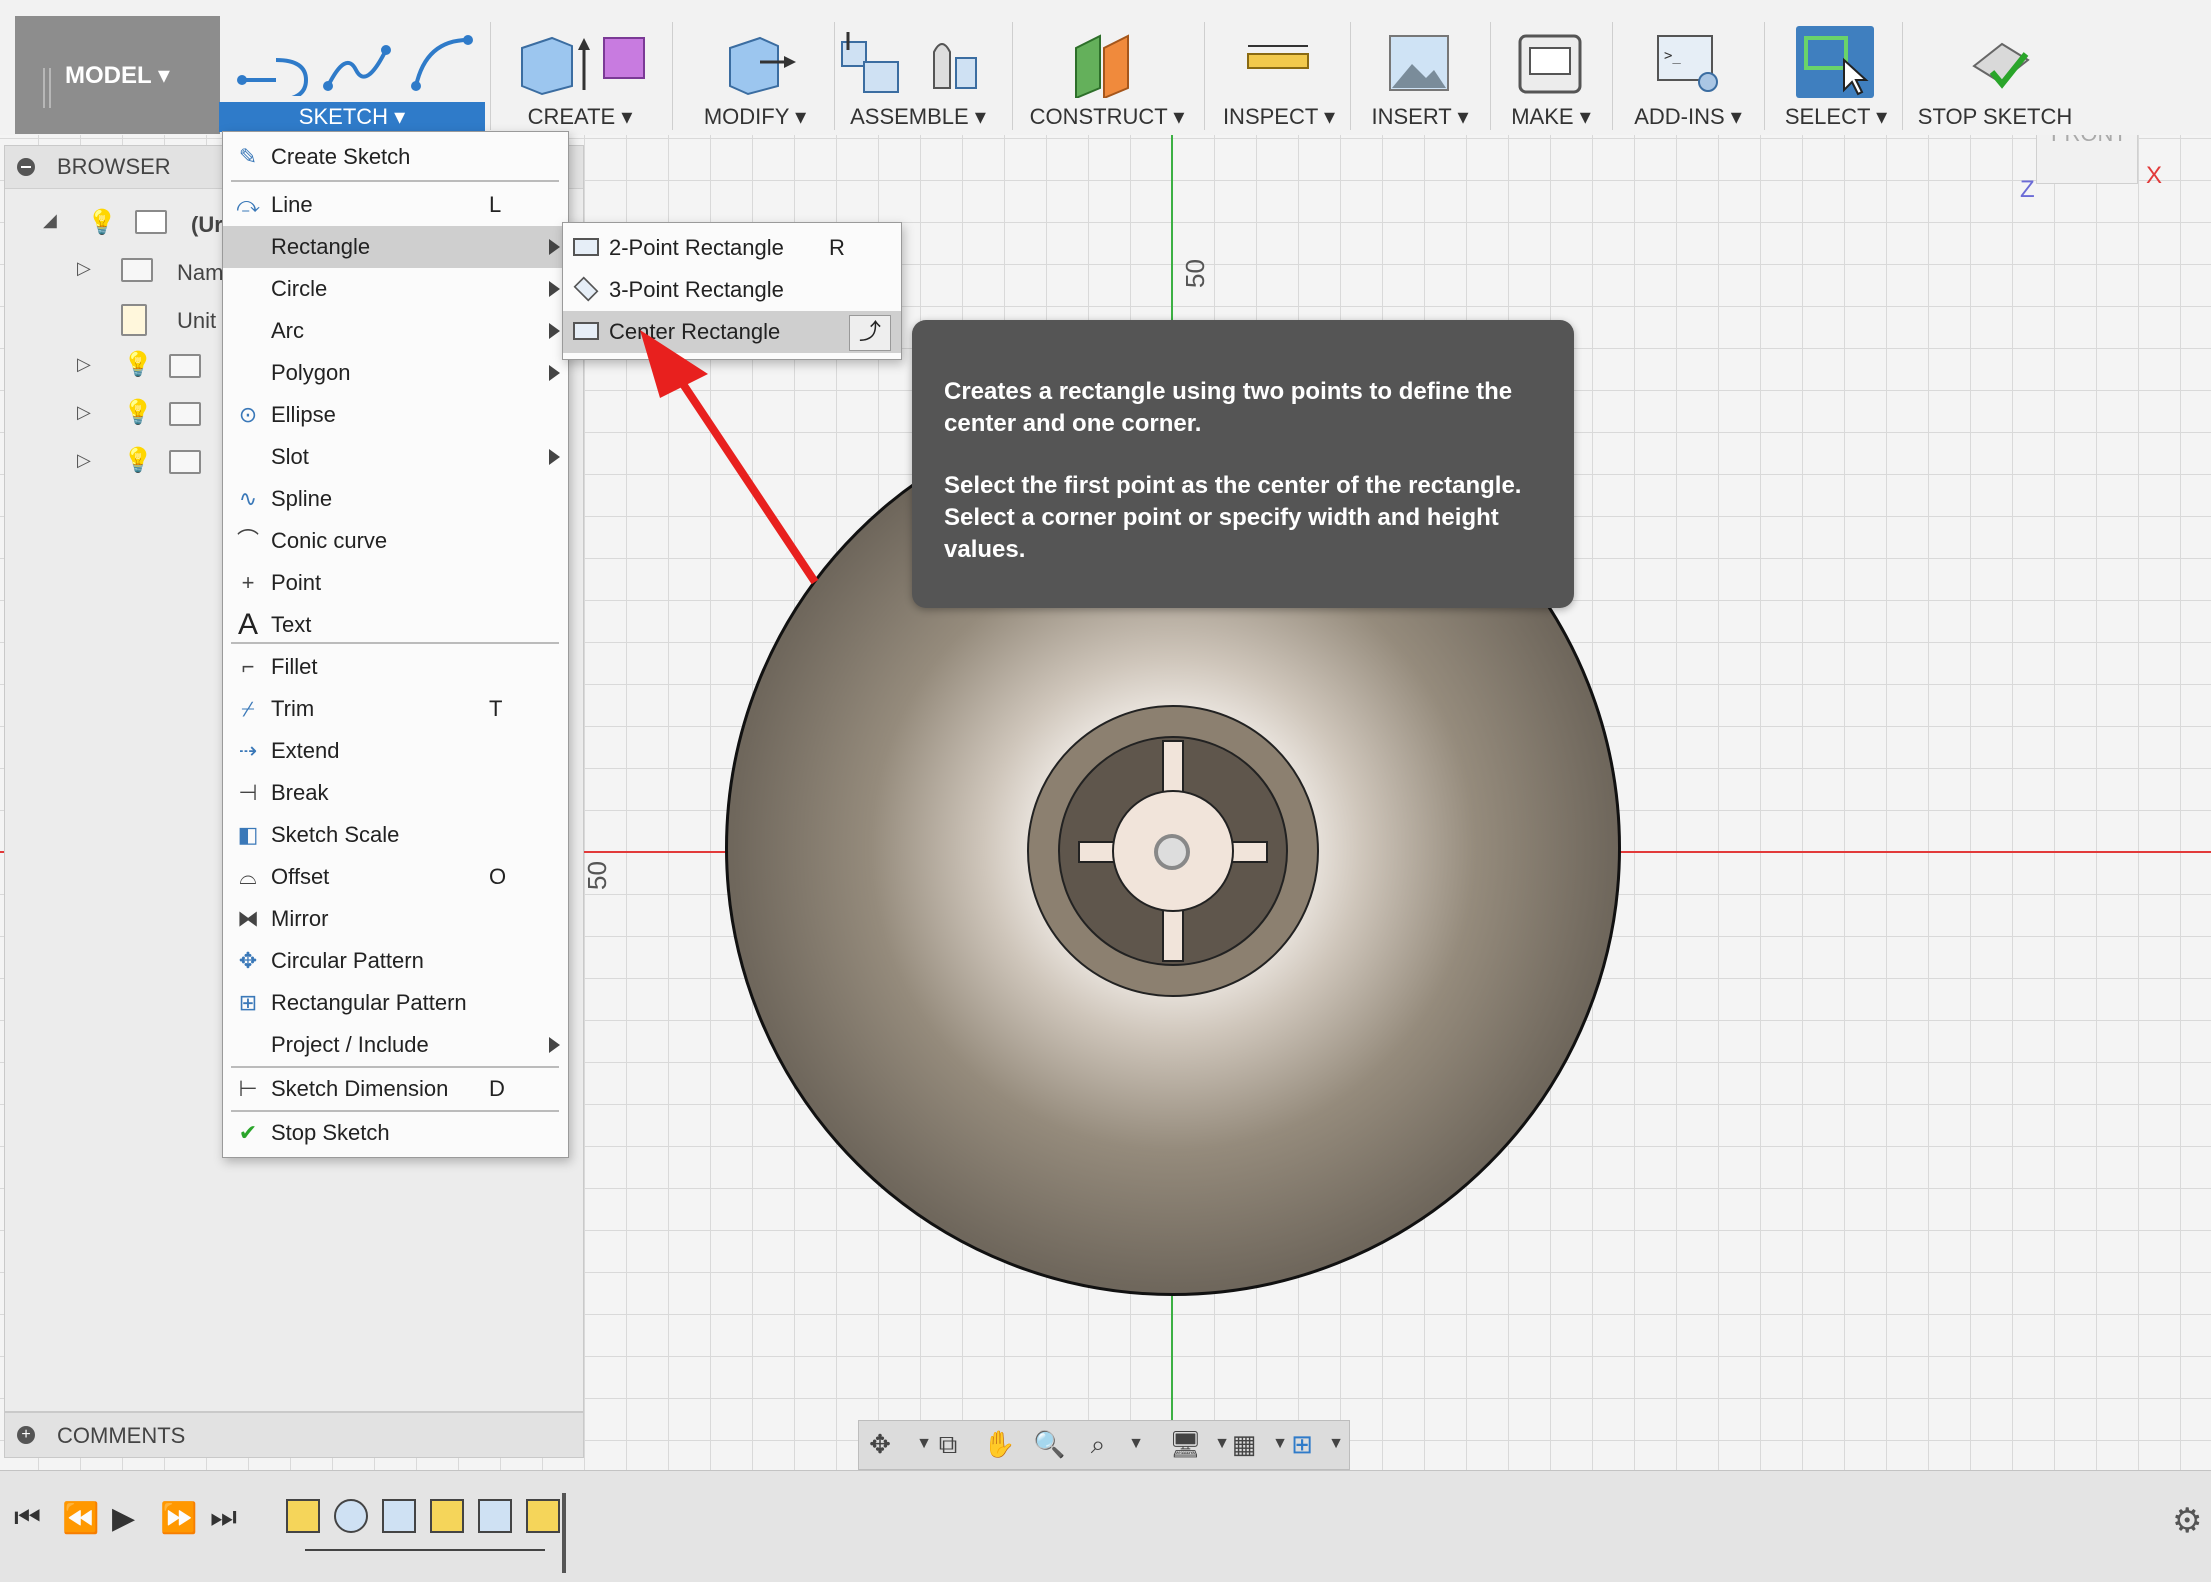 Image resolution: width=2211 pixels, height=1582 pixels. I want to click on fit-zoom-icon: ⌕, so click(1098, 1444).